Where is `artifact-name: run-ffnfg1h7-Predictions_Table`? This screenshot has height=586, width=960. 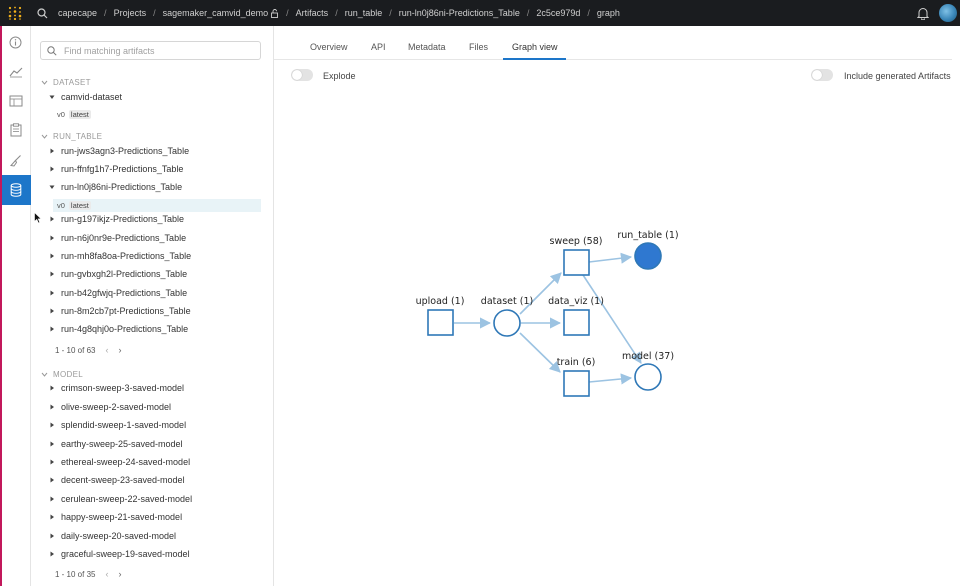
artifact-name: run-ffnfg1h7-Predictions_Table is located at coordinates (122, 168).